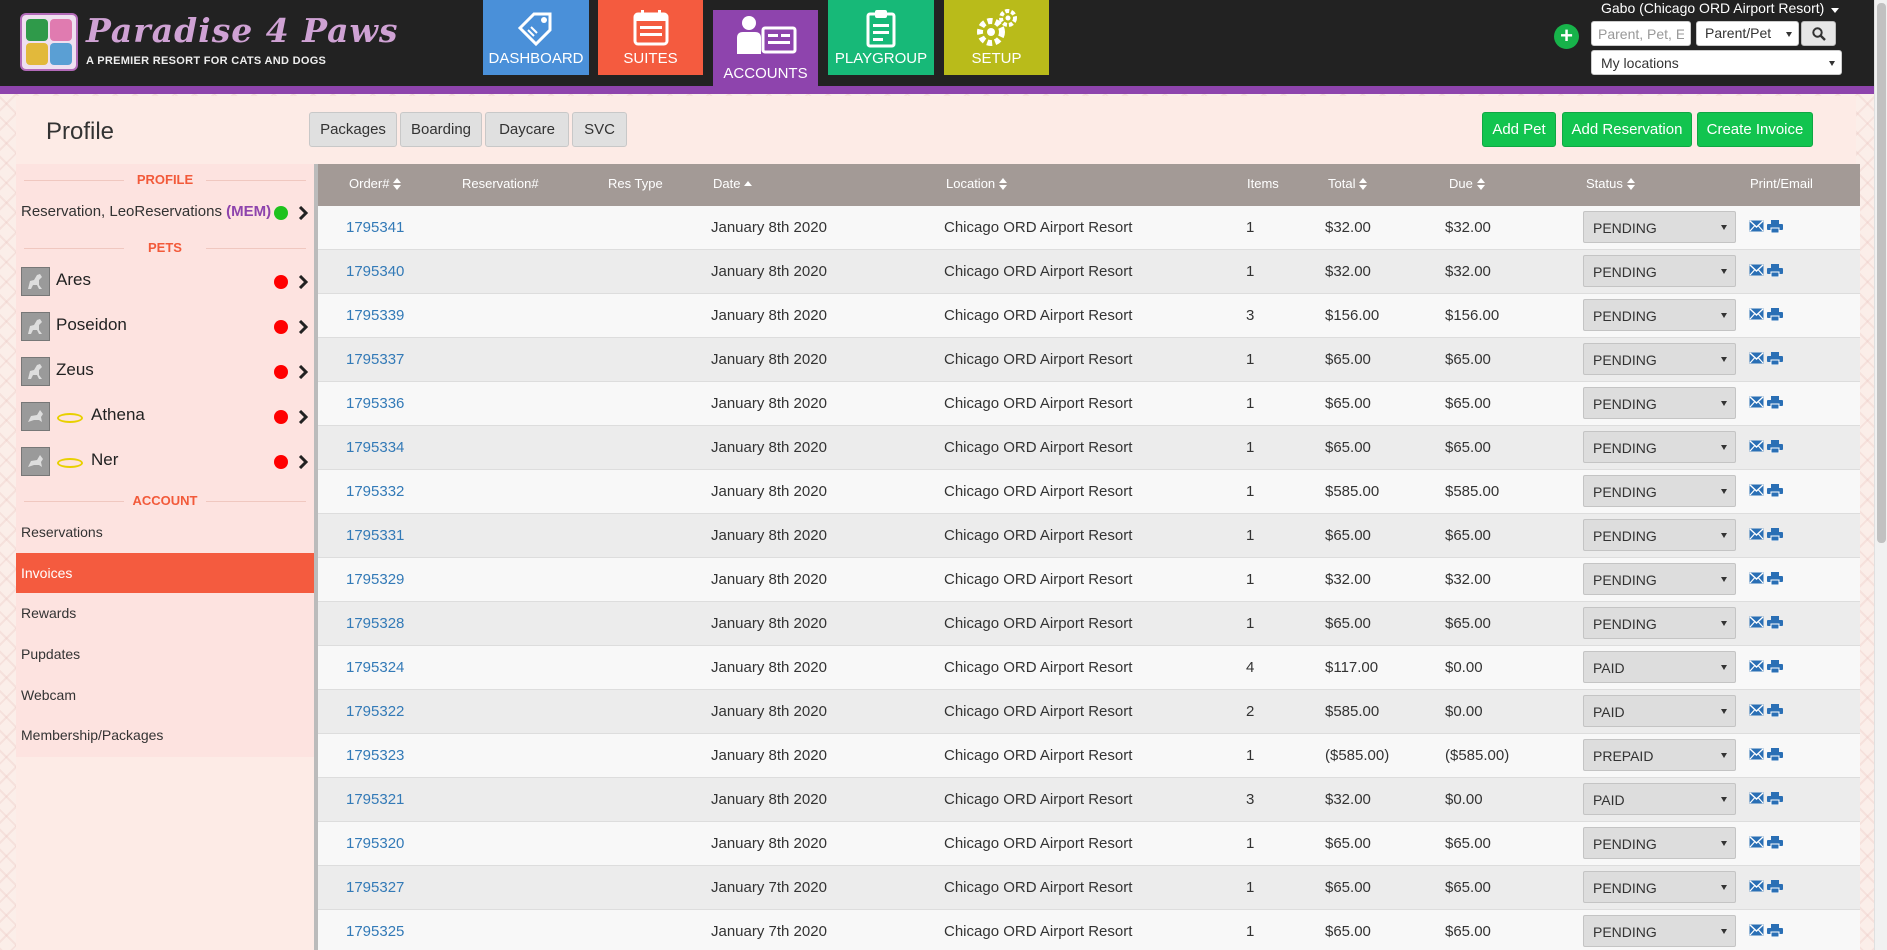 This screenshot has height=950, width=1887. I want to click on tab-boarding: Boarding, so click(441, 129).